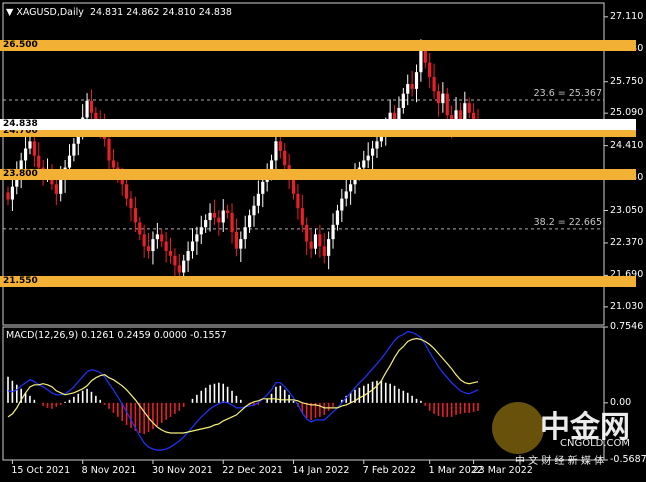 The width and height of the screenshot is (646, 482). What do you see at coordinates (389, 470) in the screenshot?
I see `date-tick-label: 7 Feb 2022` at bounding box center [389, 470].